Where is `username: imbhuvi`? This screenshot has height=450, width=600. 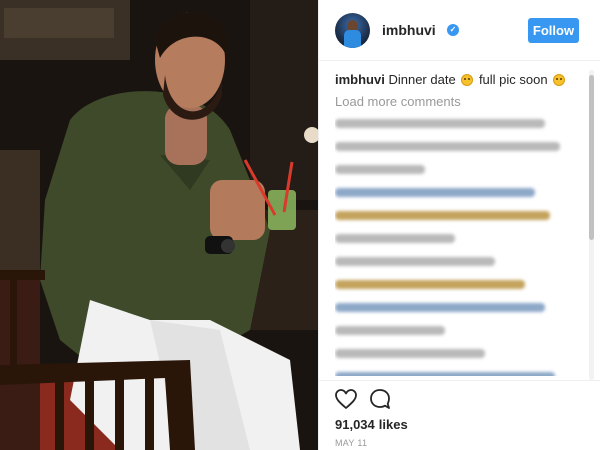
username: imbhuvi is located at coordinates (409, 30).